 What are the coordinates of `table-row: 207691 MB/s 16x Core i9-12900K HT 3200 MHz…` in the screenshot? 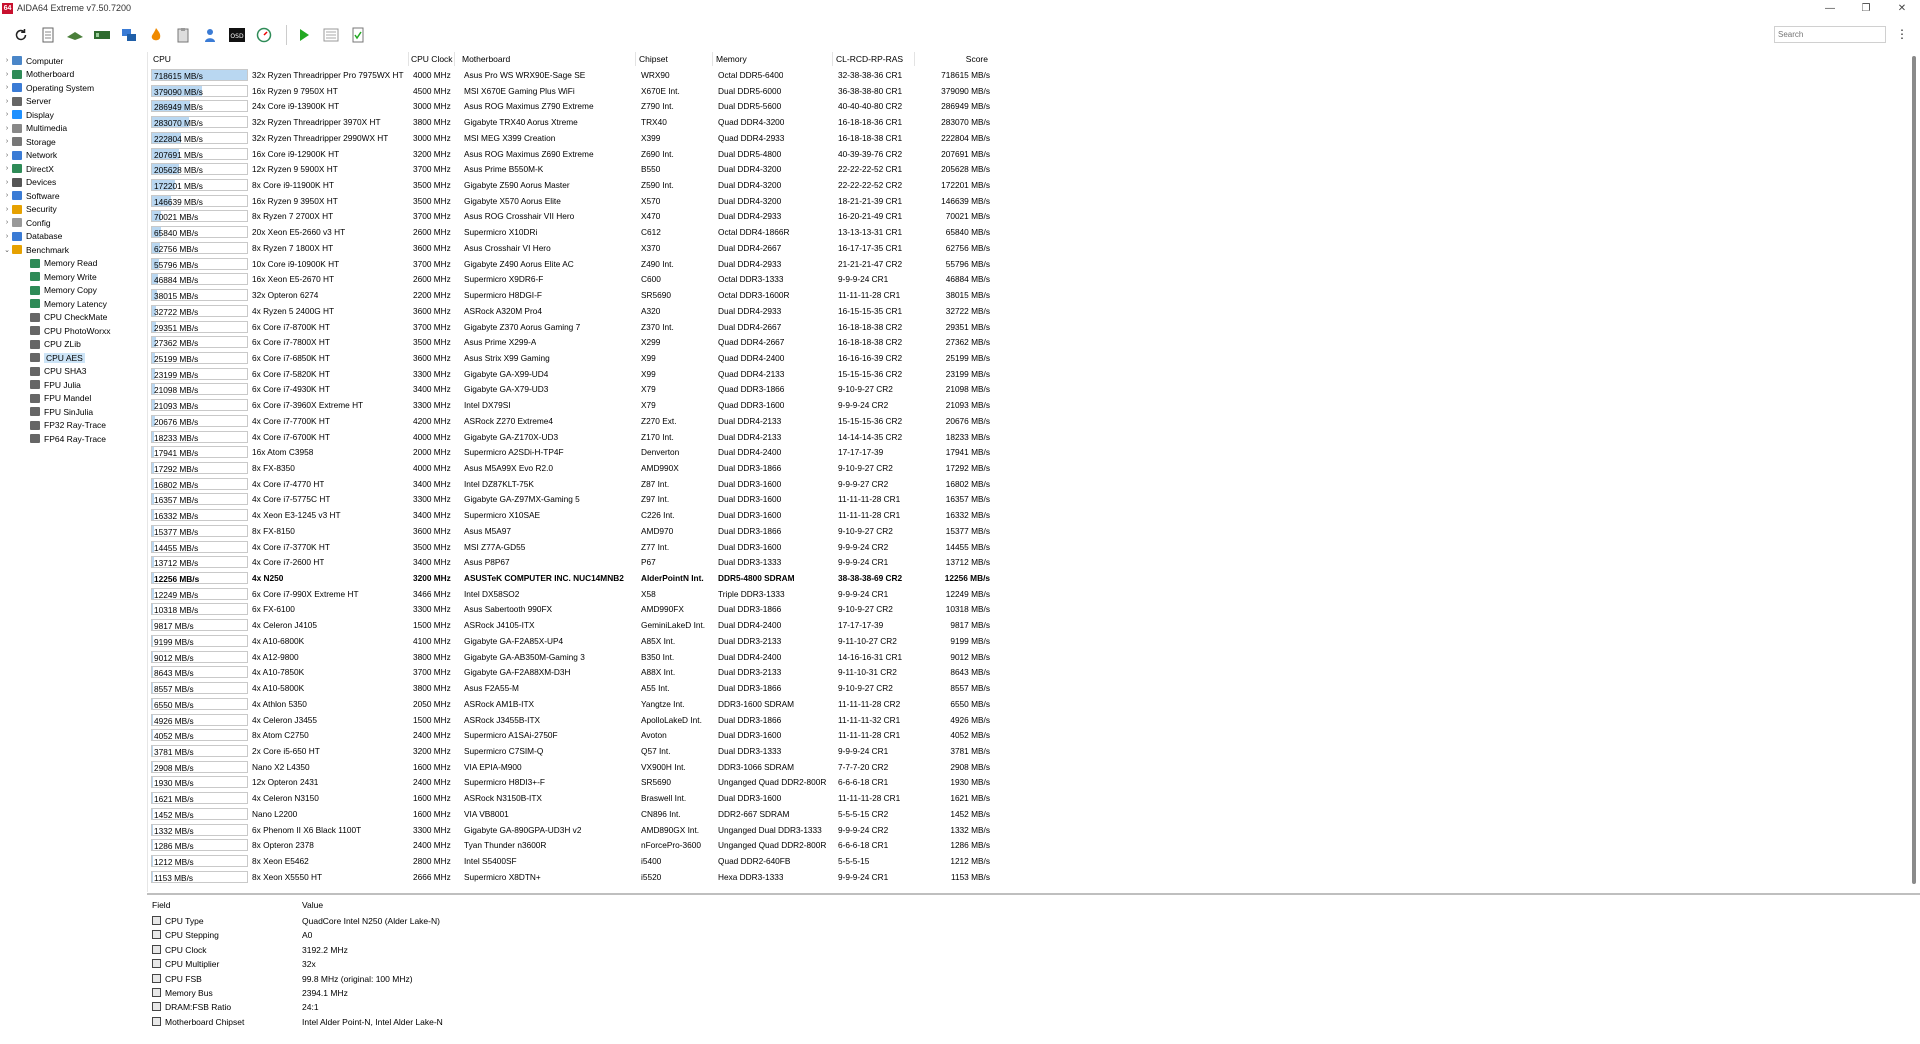 It's located at (569, 155).